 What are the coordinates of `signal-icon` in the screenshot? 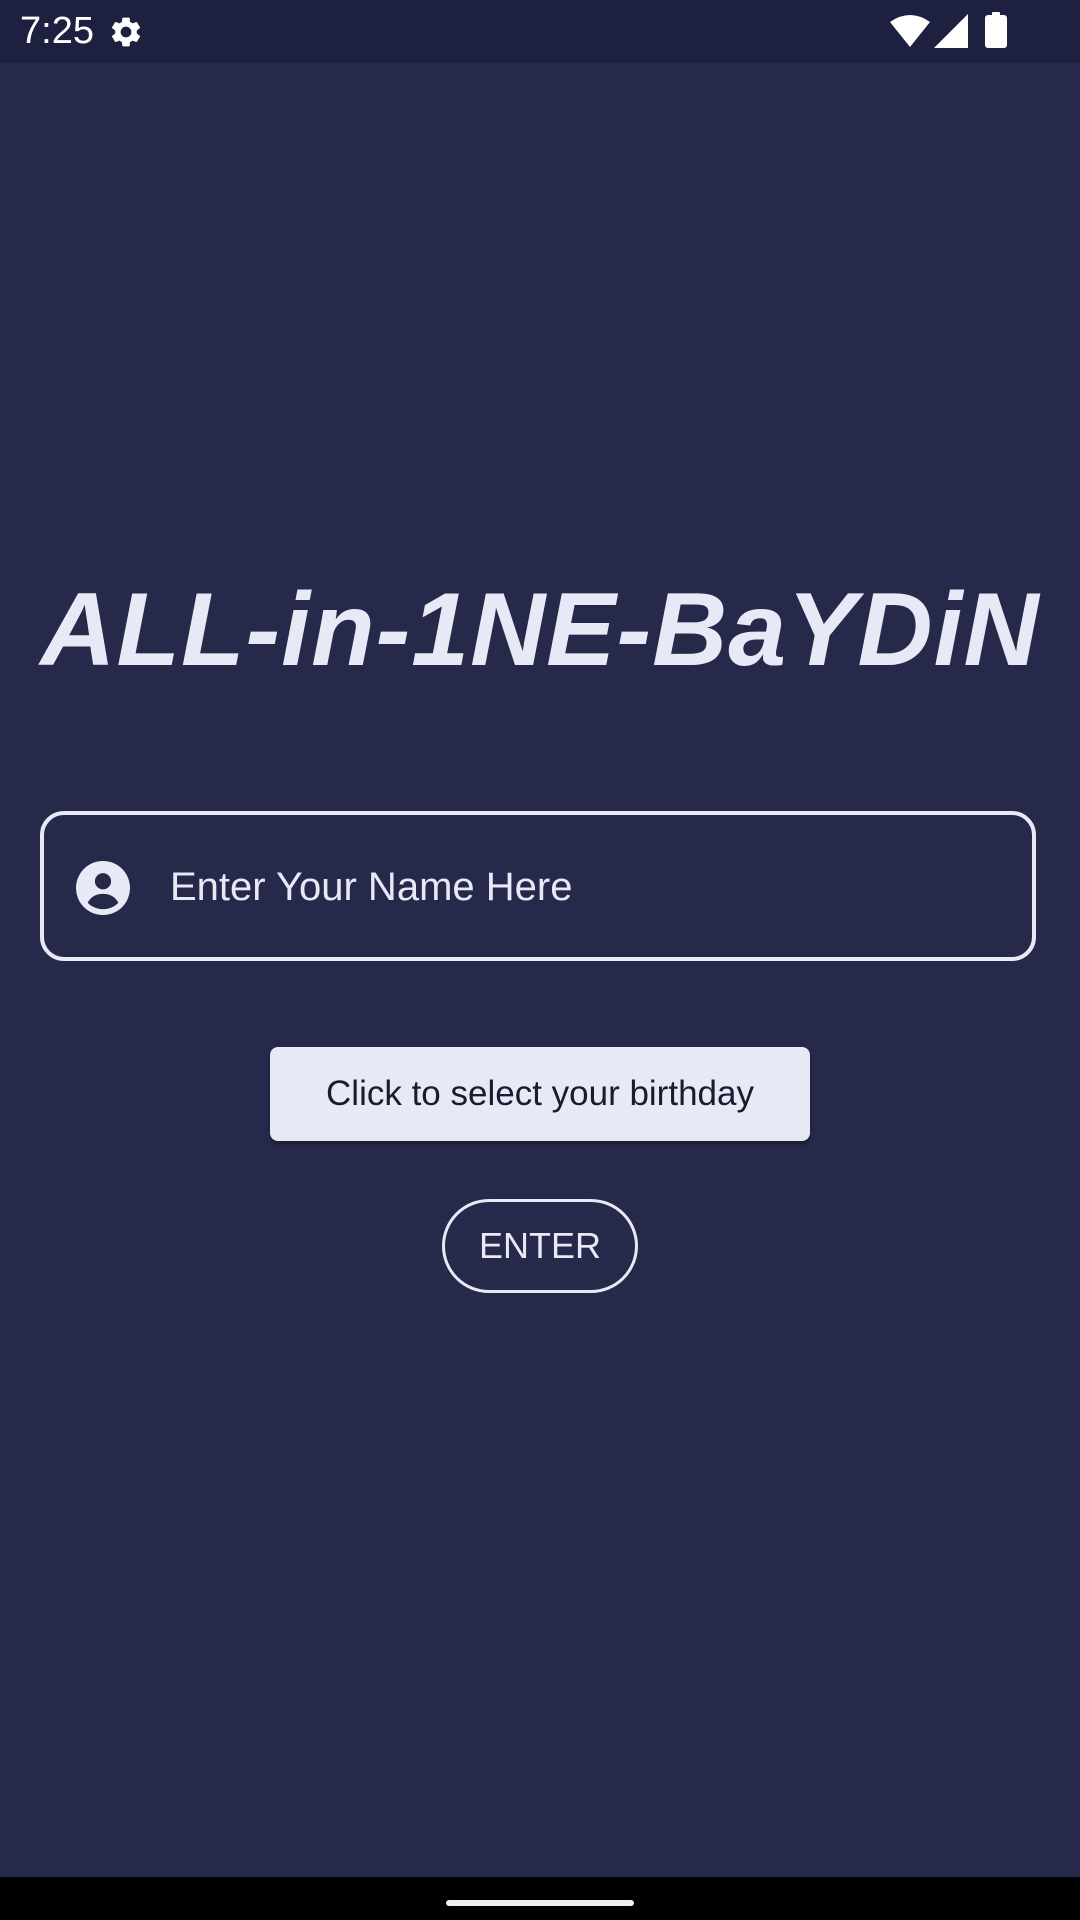 It's located at (951, 31).